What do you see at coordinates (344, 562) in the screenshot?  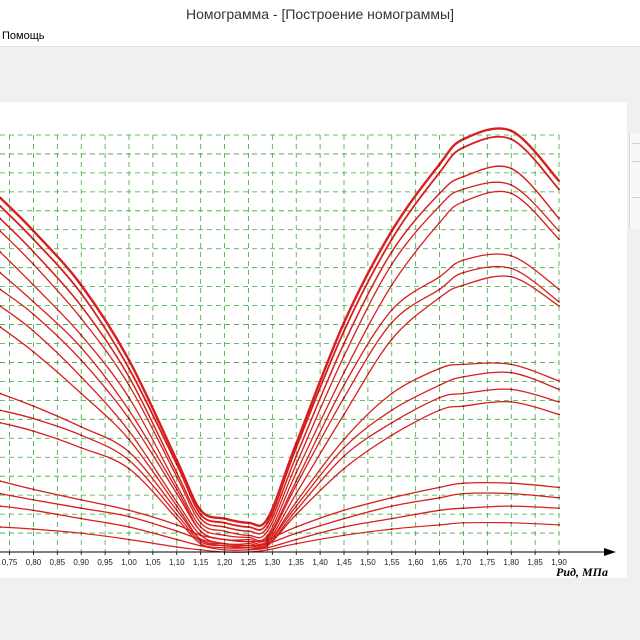 I see `x-tick-label: 1,45` at bounding box center [344, 562].